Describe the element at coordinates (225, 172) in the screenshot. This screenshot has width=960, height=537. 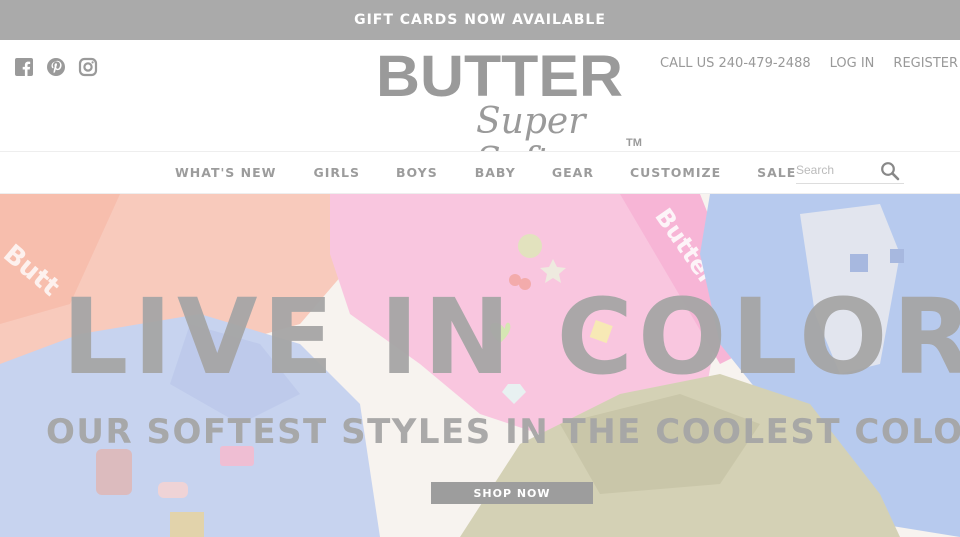
I see `nav-item-whats-new: WHAT'S NEW` at that location.